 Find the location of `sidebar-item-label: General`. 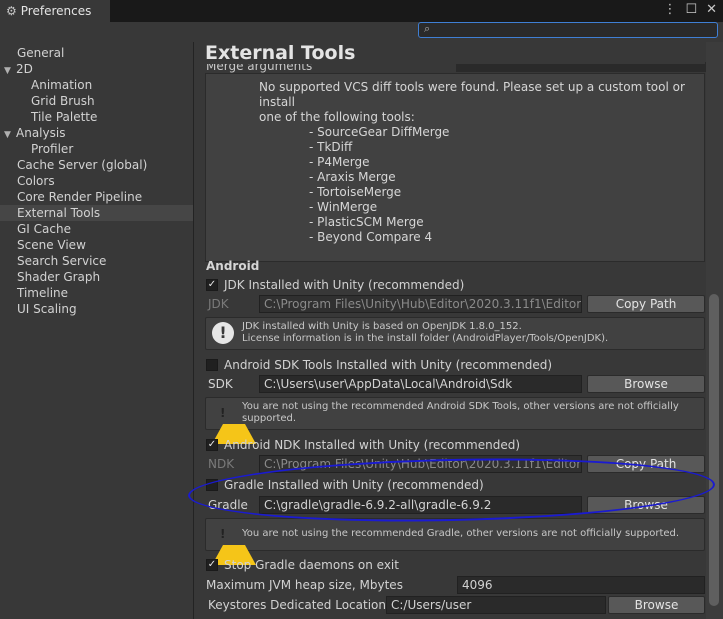

sidebar-item-label: General is located at coordinates (41, 53).